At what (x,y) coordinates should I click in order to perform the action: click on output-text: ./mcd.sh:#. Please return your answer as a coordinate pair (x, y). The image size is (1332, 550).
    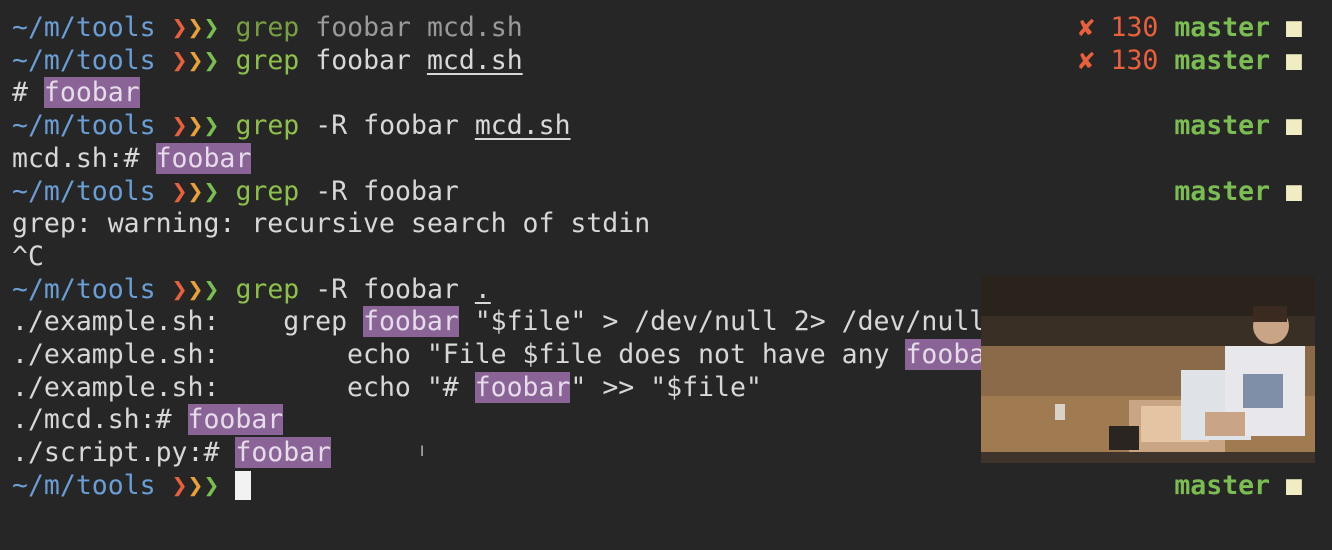
    Looking at the image, I should click on (100, 420).